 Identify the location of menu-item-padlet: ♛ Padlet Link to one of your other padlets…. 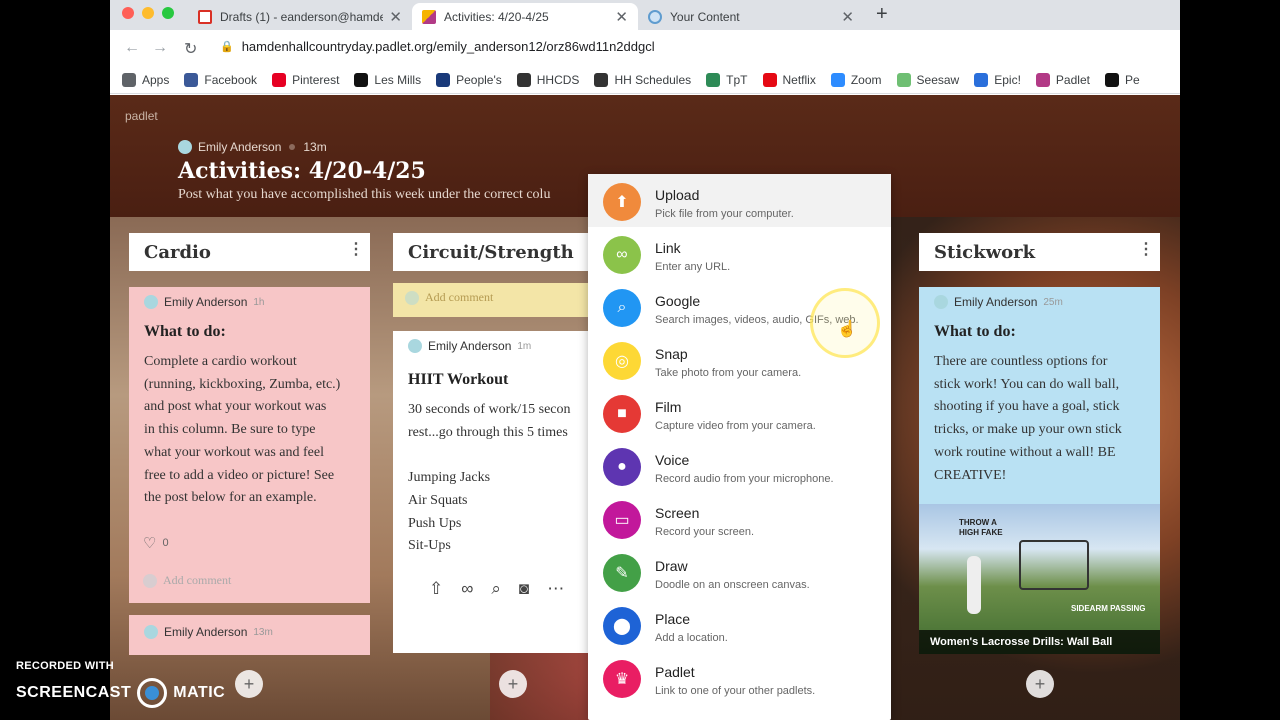
(739, 677).